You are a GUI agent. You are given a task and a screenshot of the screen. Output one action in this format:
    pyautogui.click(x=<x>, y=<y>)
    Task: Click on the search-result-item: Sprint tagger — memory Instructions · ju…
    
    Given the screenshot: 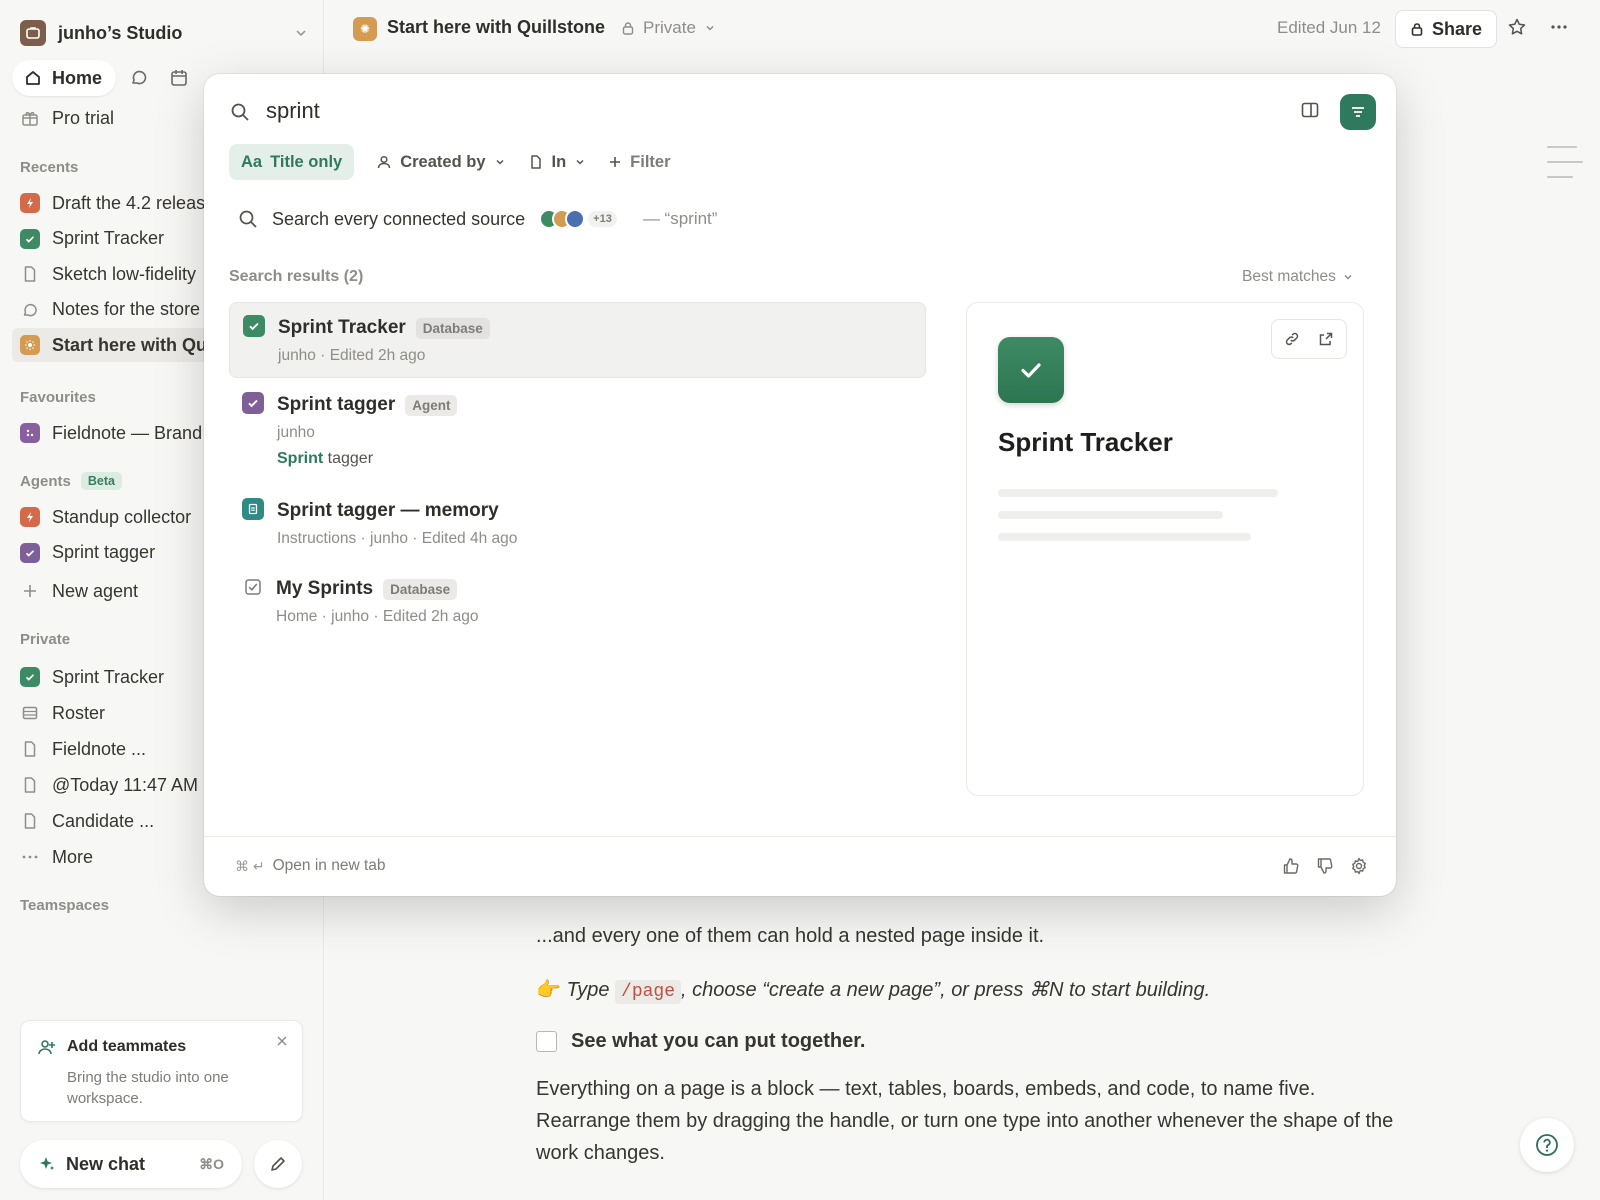 What is the action you would take?
    pyautogui.click(x=577, y=523)
    